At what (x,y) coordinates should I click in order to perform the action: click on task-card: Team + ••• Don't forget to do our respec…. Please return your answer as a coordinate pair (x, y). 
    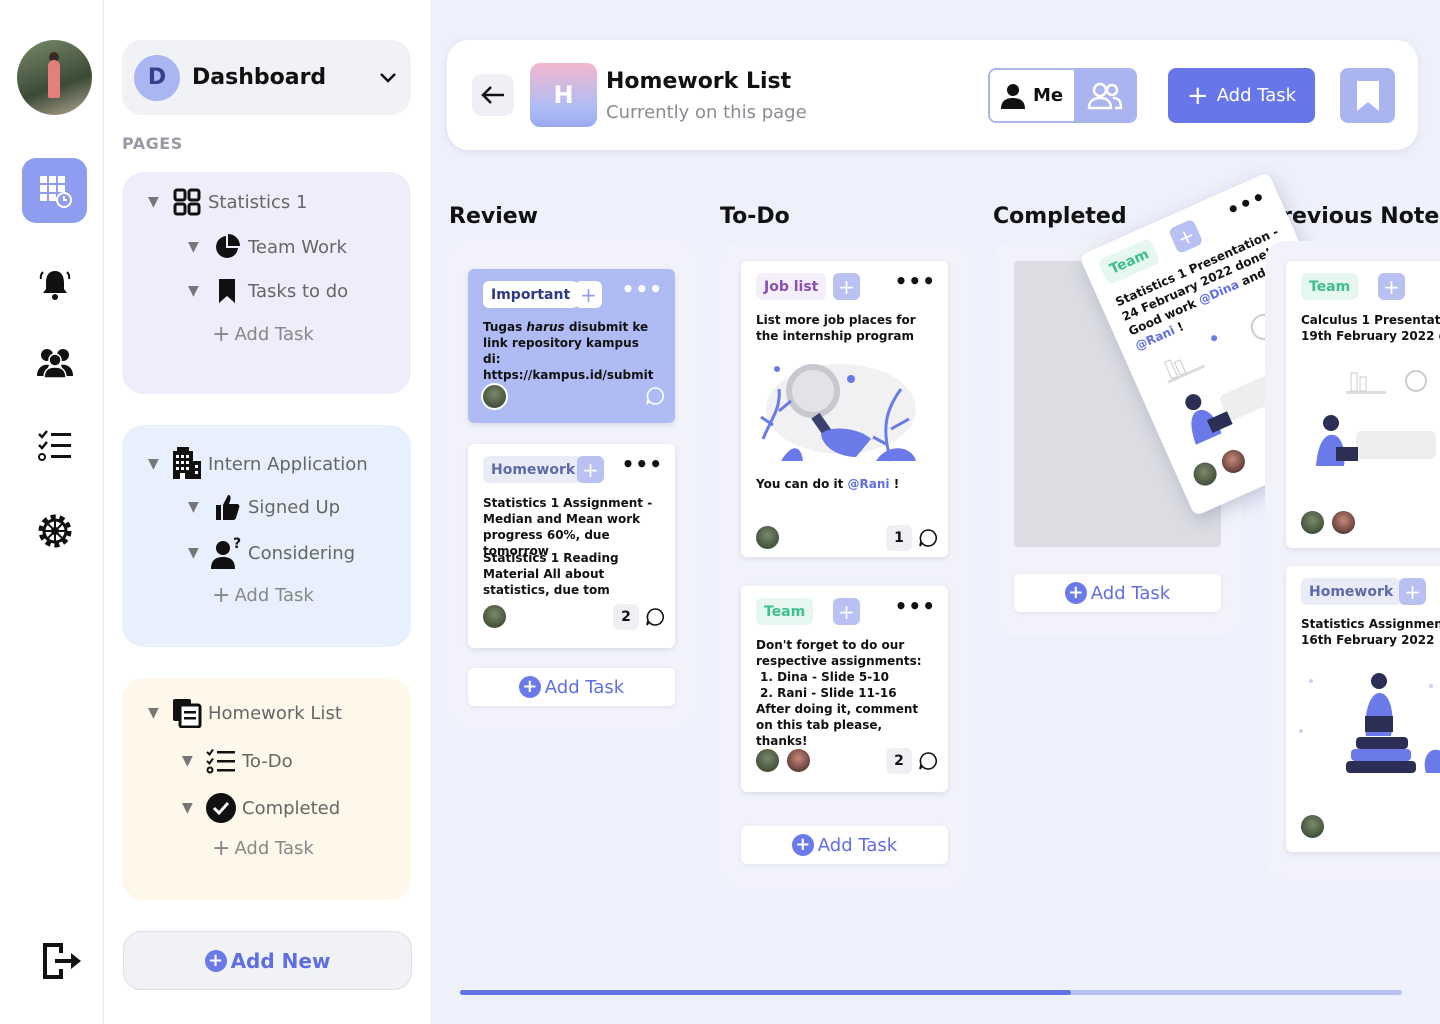
    Looking at the image, I should click on (844, 689).